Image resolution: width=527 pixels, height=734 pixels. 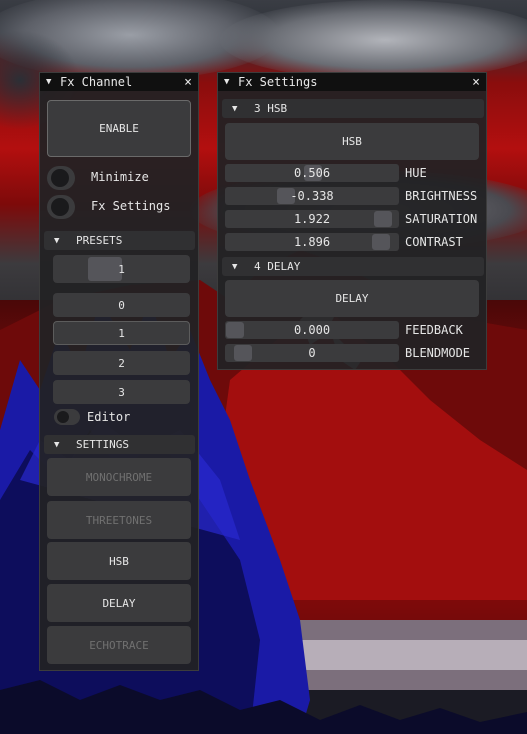 I want to click on fx-settings-titlebar: ▼ Fx Settings ×, so click(x=352, y=82).